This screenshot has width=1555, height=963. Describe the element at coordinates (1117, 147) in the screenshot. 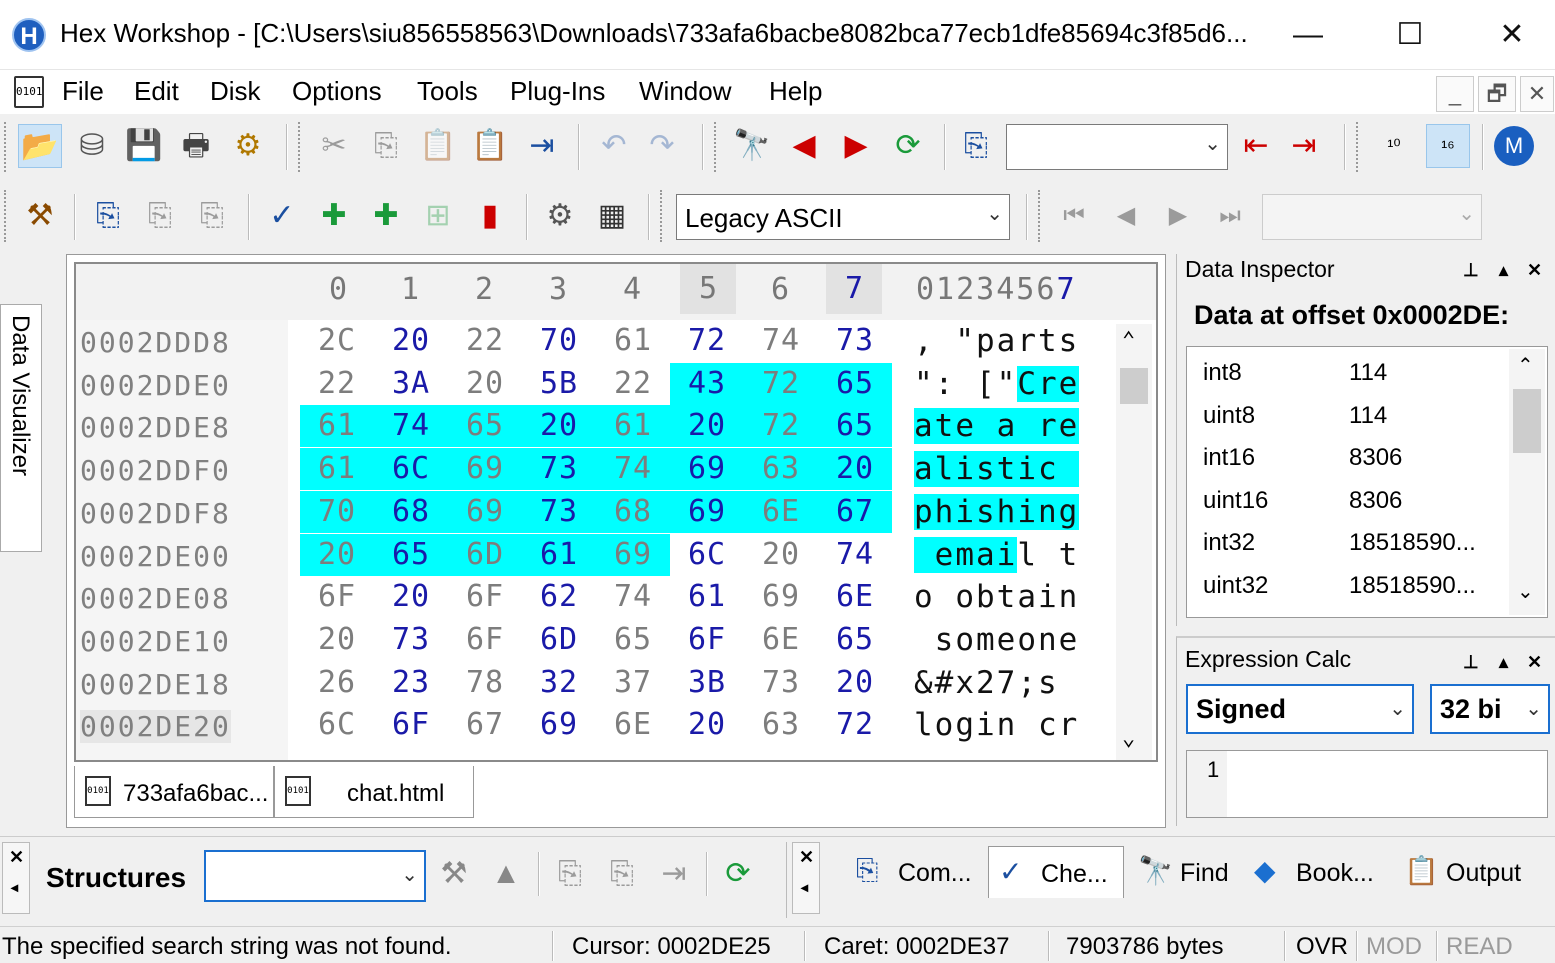

I see `goto-combo: ⌄` at that location.